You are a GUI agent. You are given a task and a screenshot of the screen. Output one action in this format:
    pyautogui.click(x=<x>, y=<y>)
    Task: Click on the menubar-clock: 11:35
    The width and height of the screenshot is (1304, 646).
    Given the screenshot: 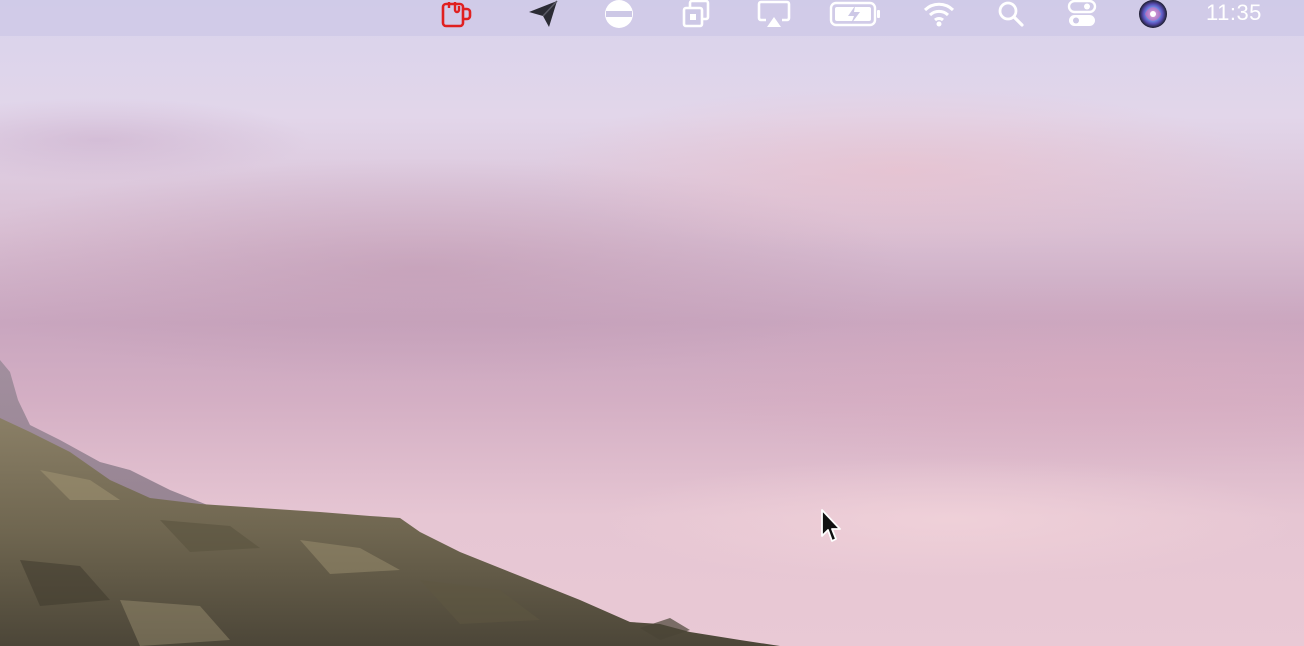 What is the action you would take?
    pyautogui.click(x=1234, y=13)
    